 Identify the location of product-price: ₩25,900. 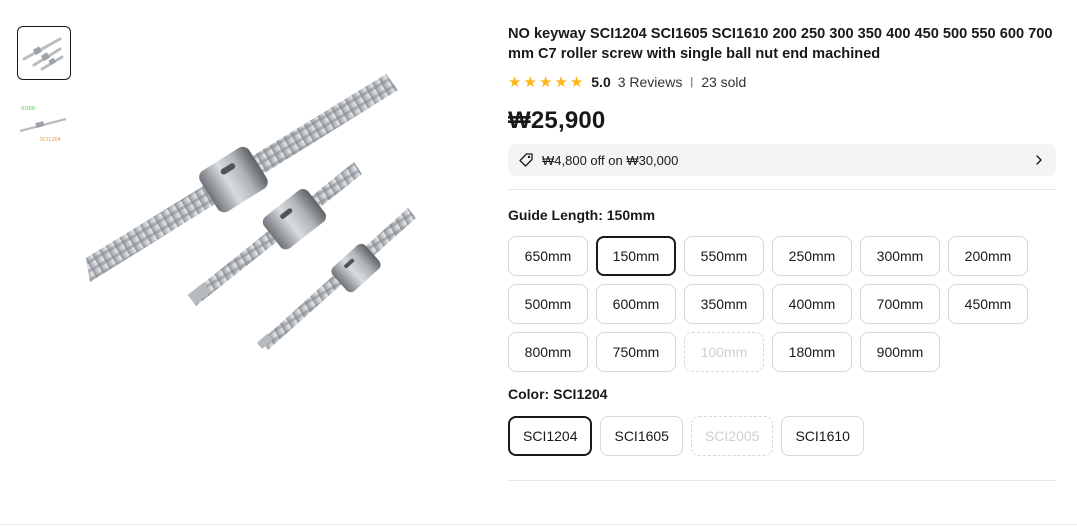
(557, 120).